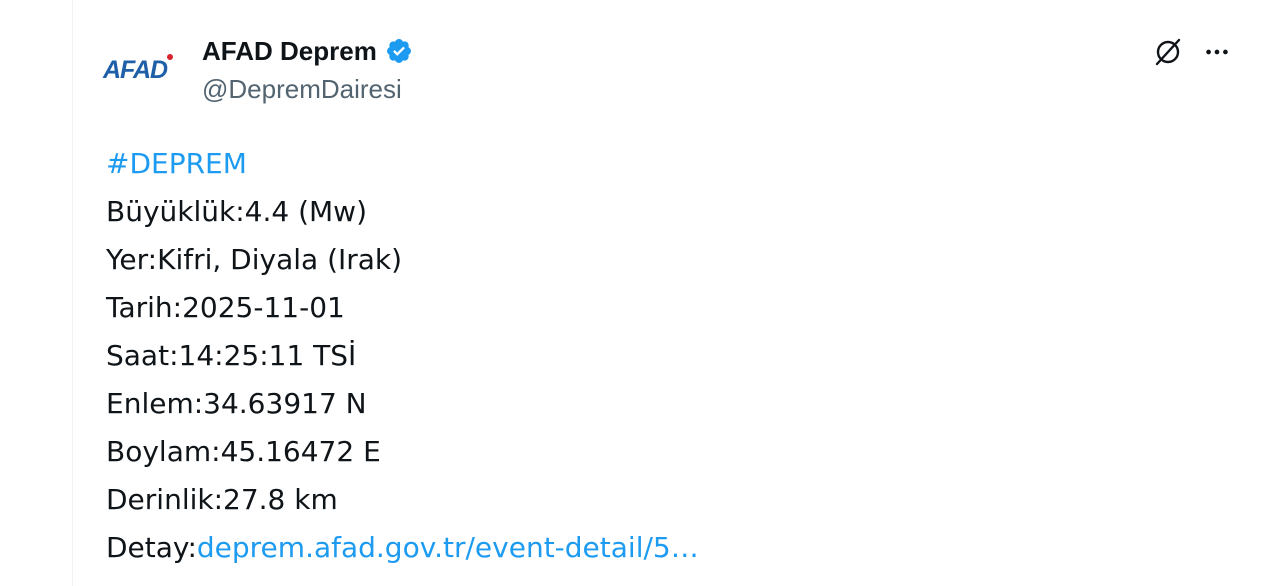  What do you see at coordinates (306, 211) in the screenshot?
I see `line-value: 4.4 (Mw)` at bounding box center [306, 211].